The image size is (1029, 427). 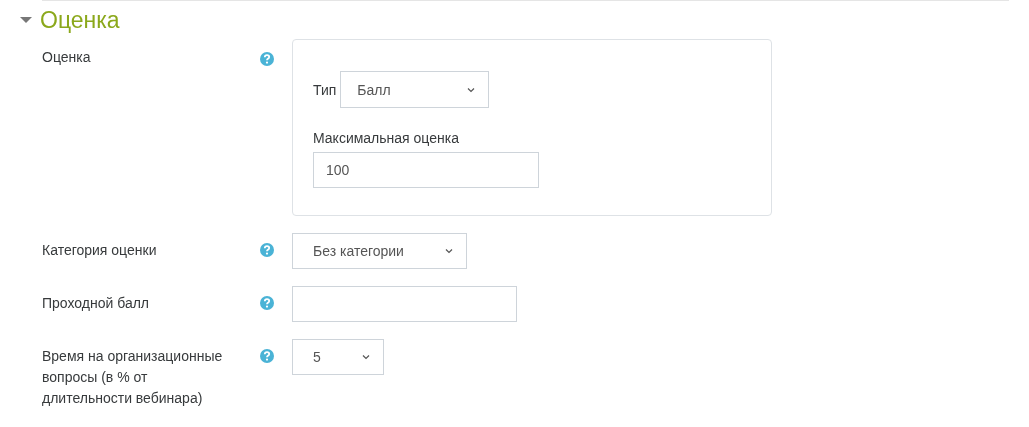 I want to click on select-field: 5, so click(x=338, y=357).